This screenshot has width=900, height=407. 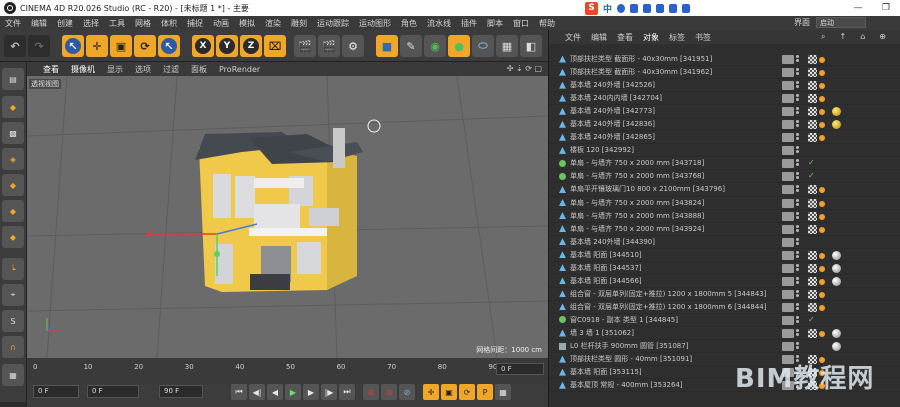 I want to click on ime-keyboard-icon, so click(x=660, y=8).